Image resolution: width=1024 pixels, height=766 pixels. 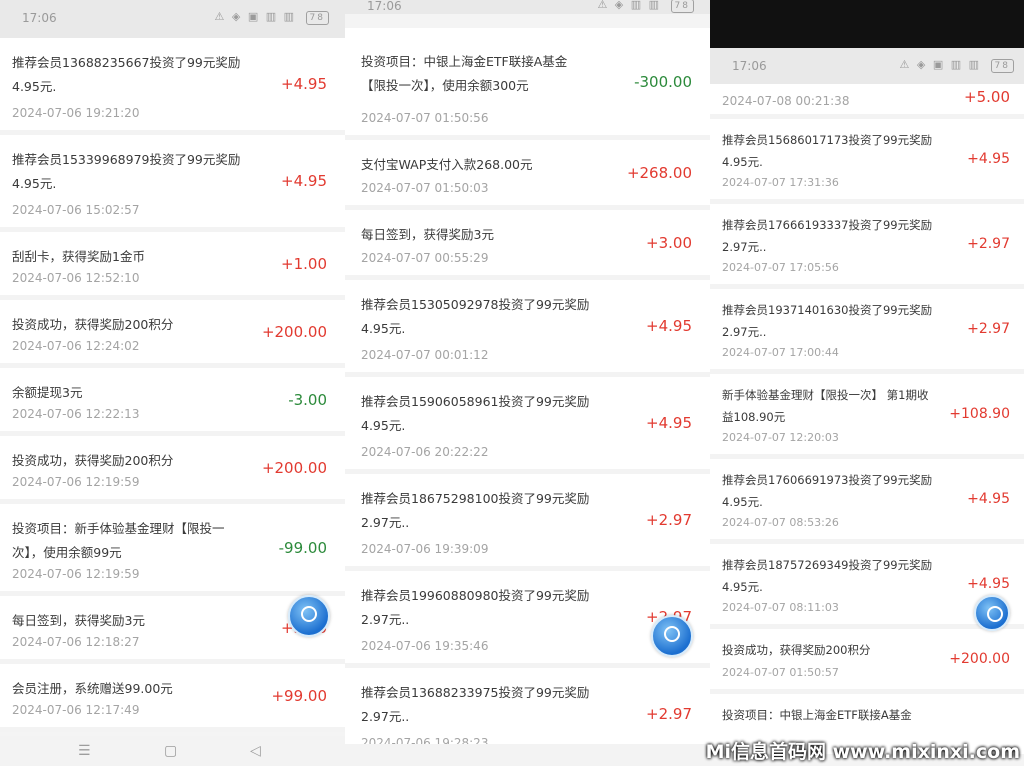 What do you see at coordinates (78, 256) in the screenshot?
I see `transaction-desc: 刮刮卡，获得奖励1金币` at bounding box center [78, 256].